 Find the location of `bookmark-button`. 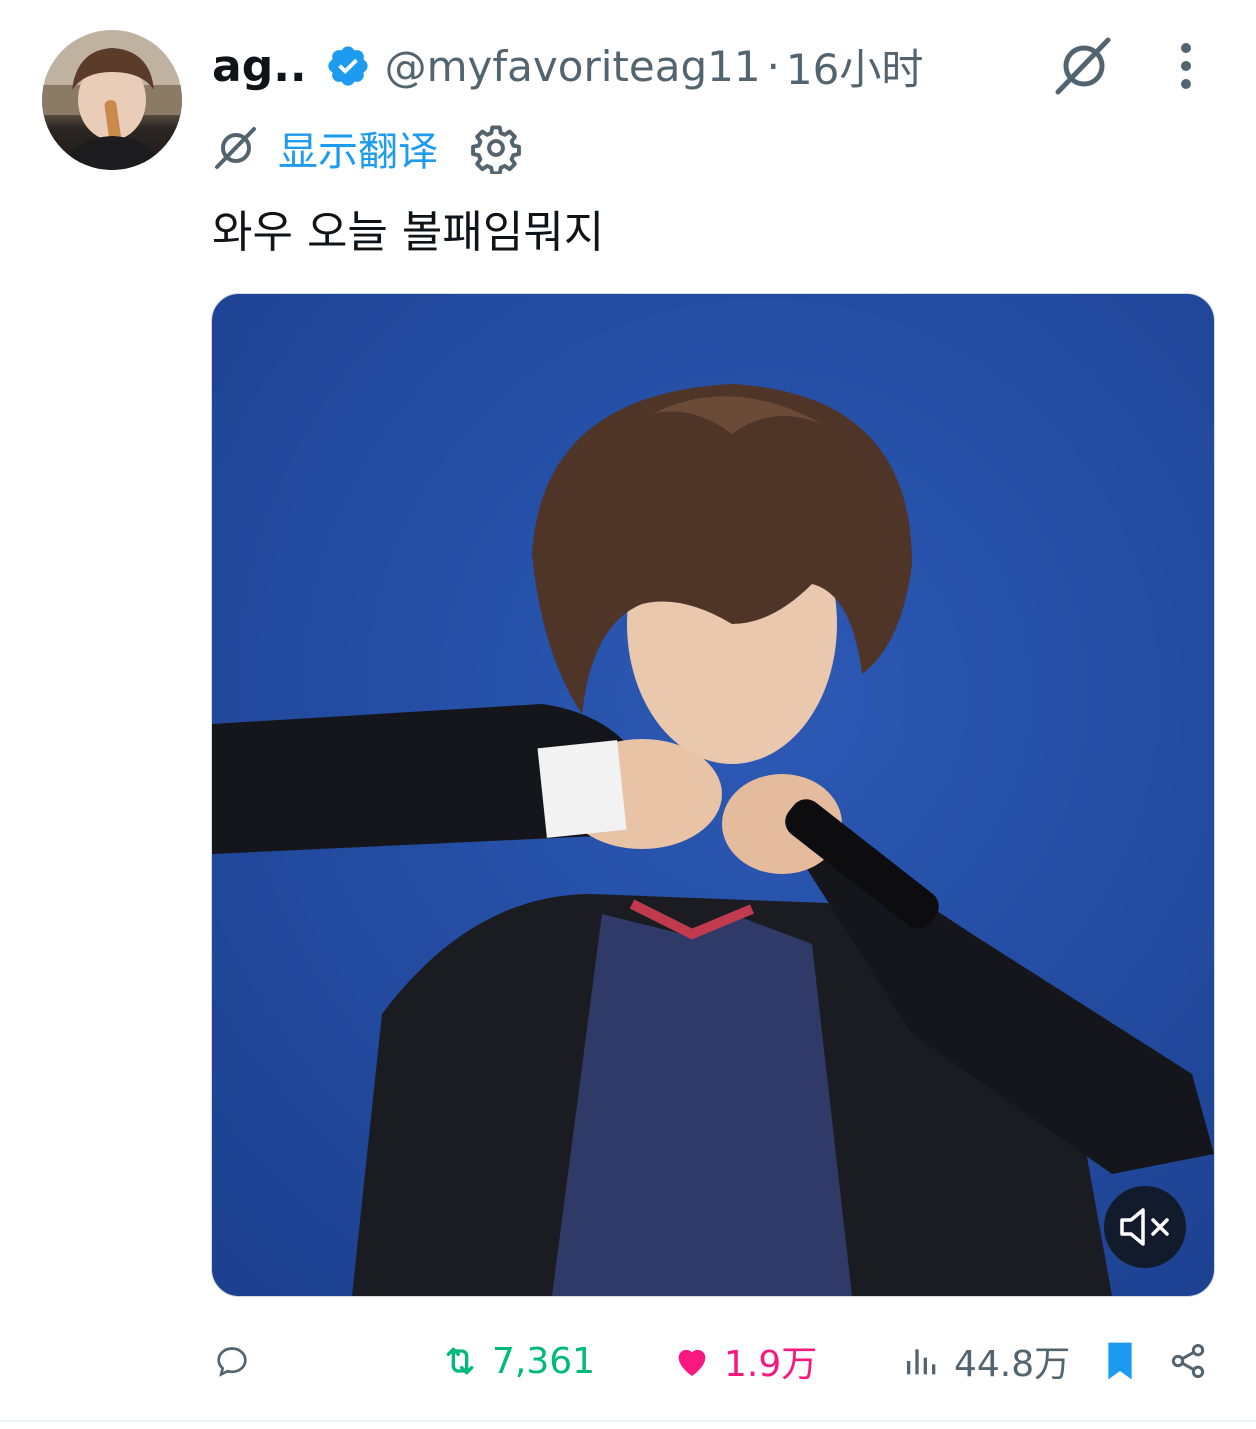

bookmark-button is located at coordinates (1120, 1361).